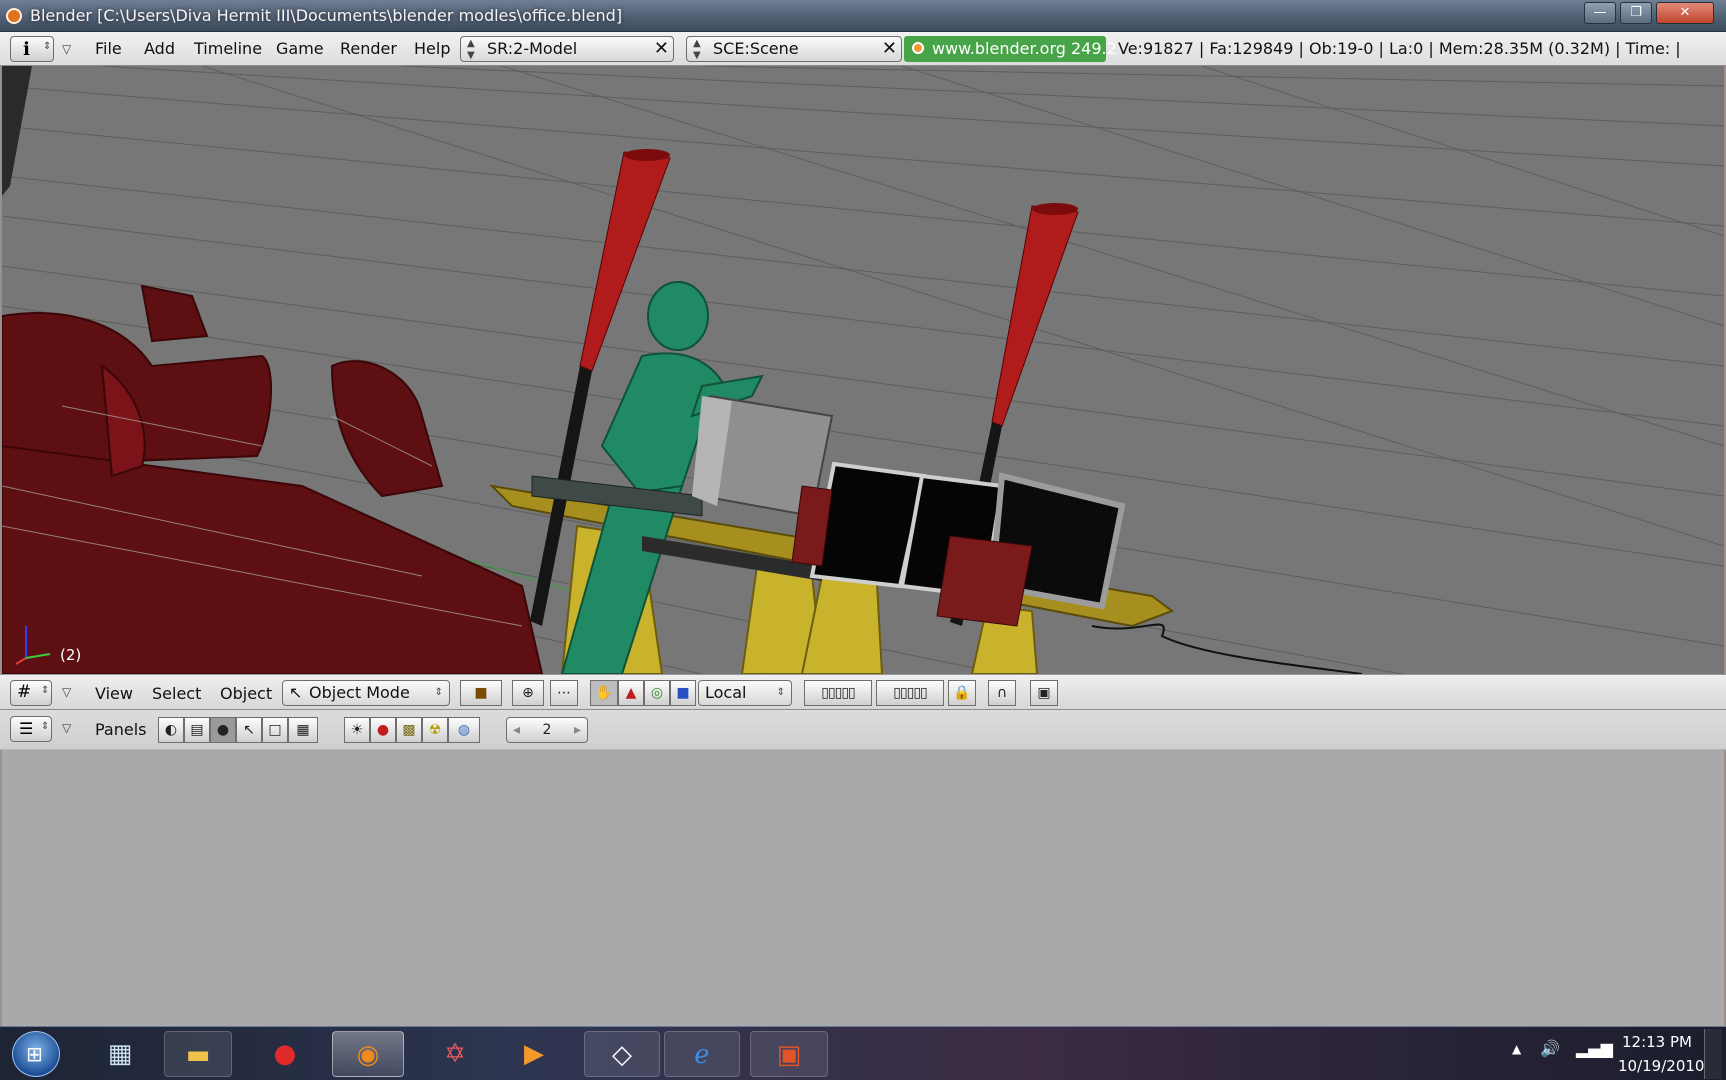 Image resolution: width=1726 pixels, height=1080 pixels. What do you see at coordinates (31, 693) in the screenshot?
I see `view3d-window-type-button: # ⇕` at bounding box center [31, 693].